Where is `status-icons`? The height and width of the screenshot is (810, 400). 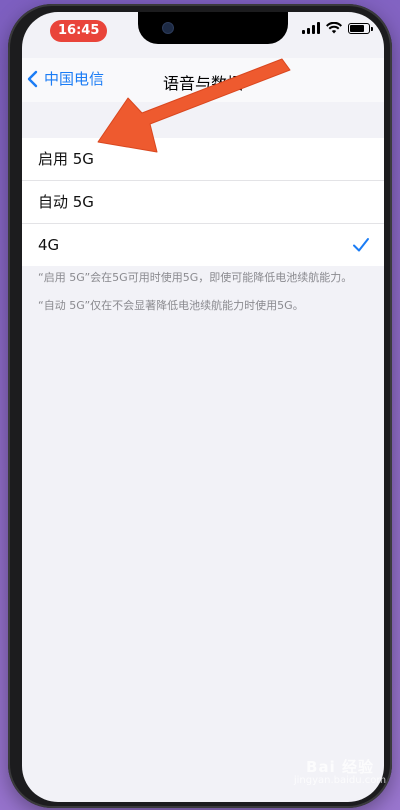 status-icons is located at coordinates (337, 28).